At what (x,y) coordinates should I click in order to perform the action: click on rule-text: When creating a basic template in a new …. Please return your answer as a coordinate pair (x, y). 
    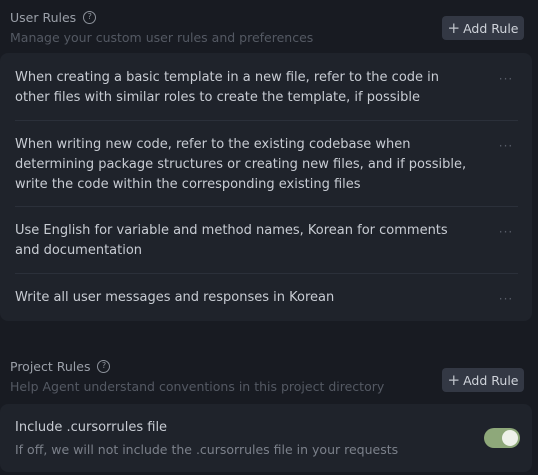
    Looking at the image, I should click on (227, 87).